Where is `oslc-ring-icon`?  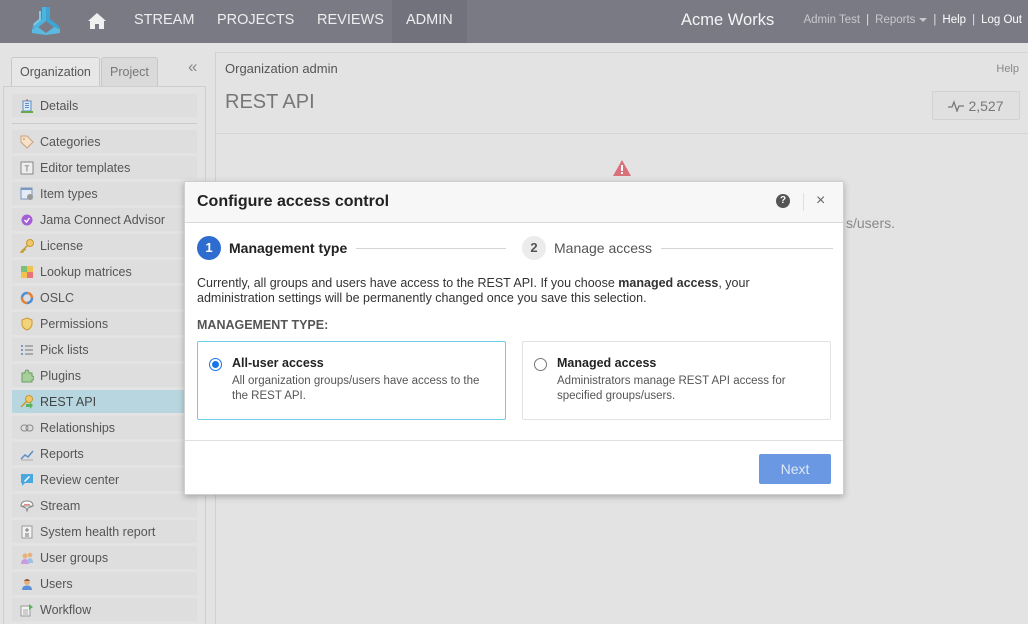
oslc-ring-icon is located at coordinates (27, 298).